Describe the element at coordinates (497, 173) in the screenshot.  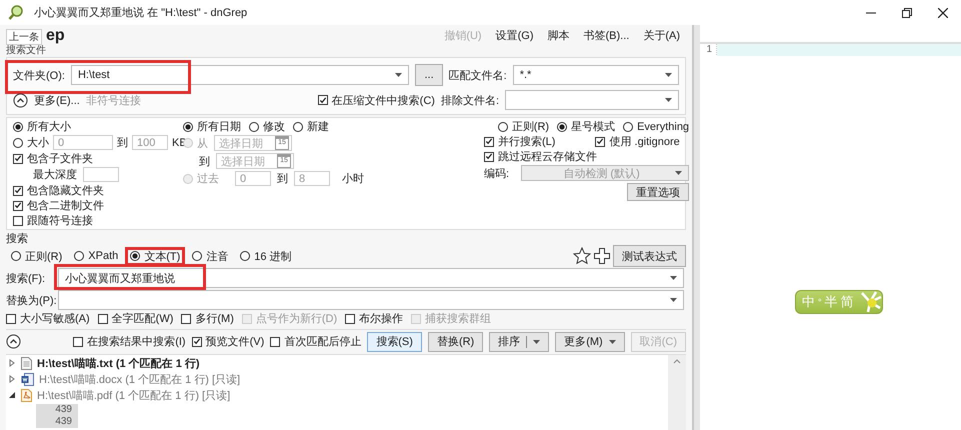
I see `encoding-label: 编码:` at that location.